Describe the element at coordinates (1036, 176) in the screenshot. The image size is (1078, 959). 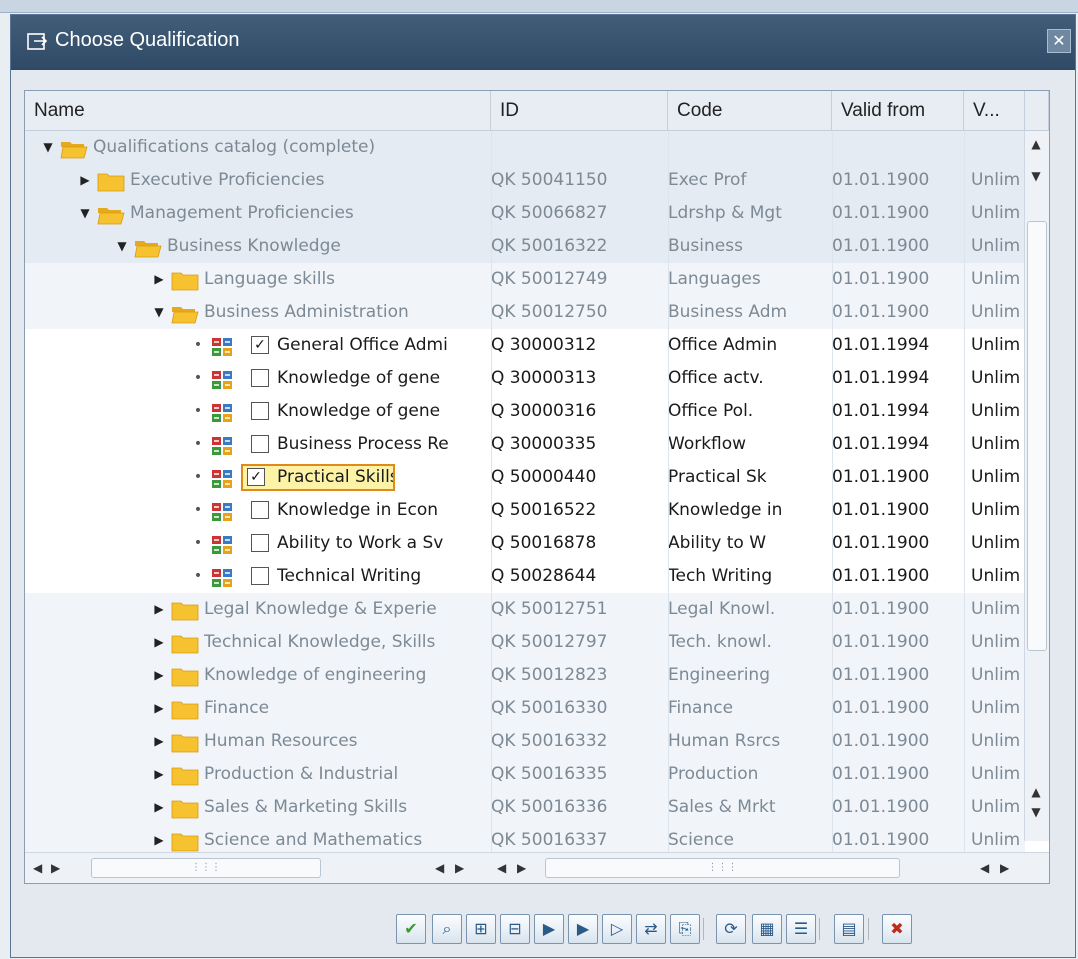
I see `scroll-down-icon: ▼` at that location.